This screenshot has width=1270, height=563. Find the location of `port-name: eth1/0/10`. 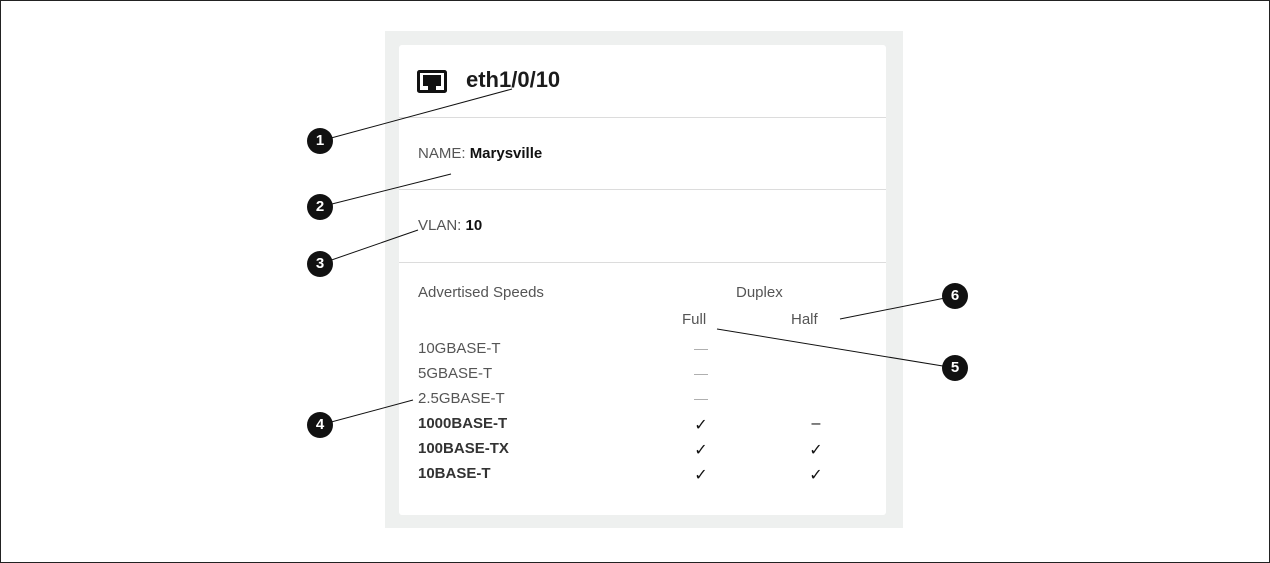

port-name: eth1/0/10 is located at coordinates (513, 79).